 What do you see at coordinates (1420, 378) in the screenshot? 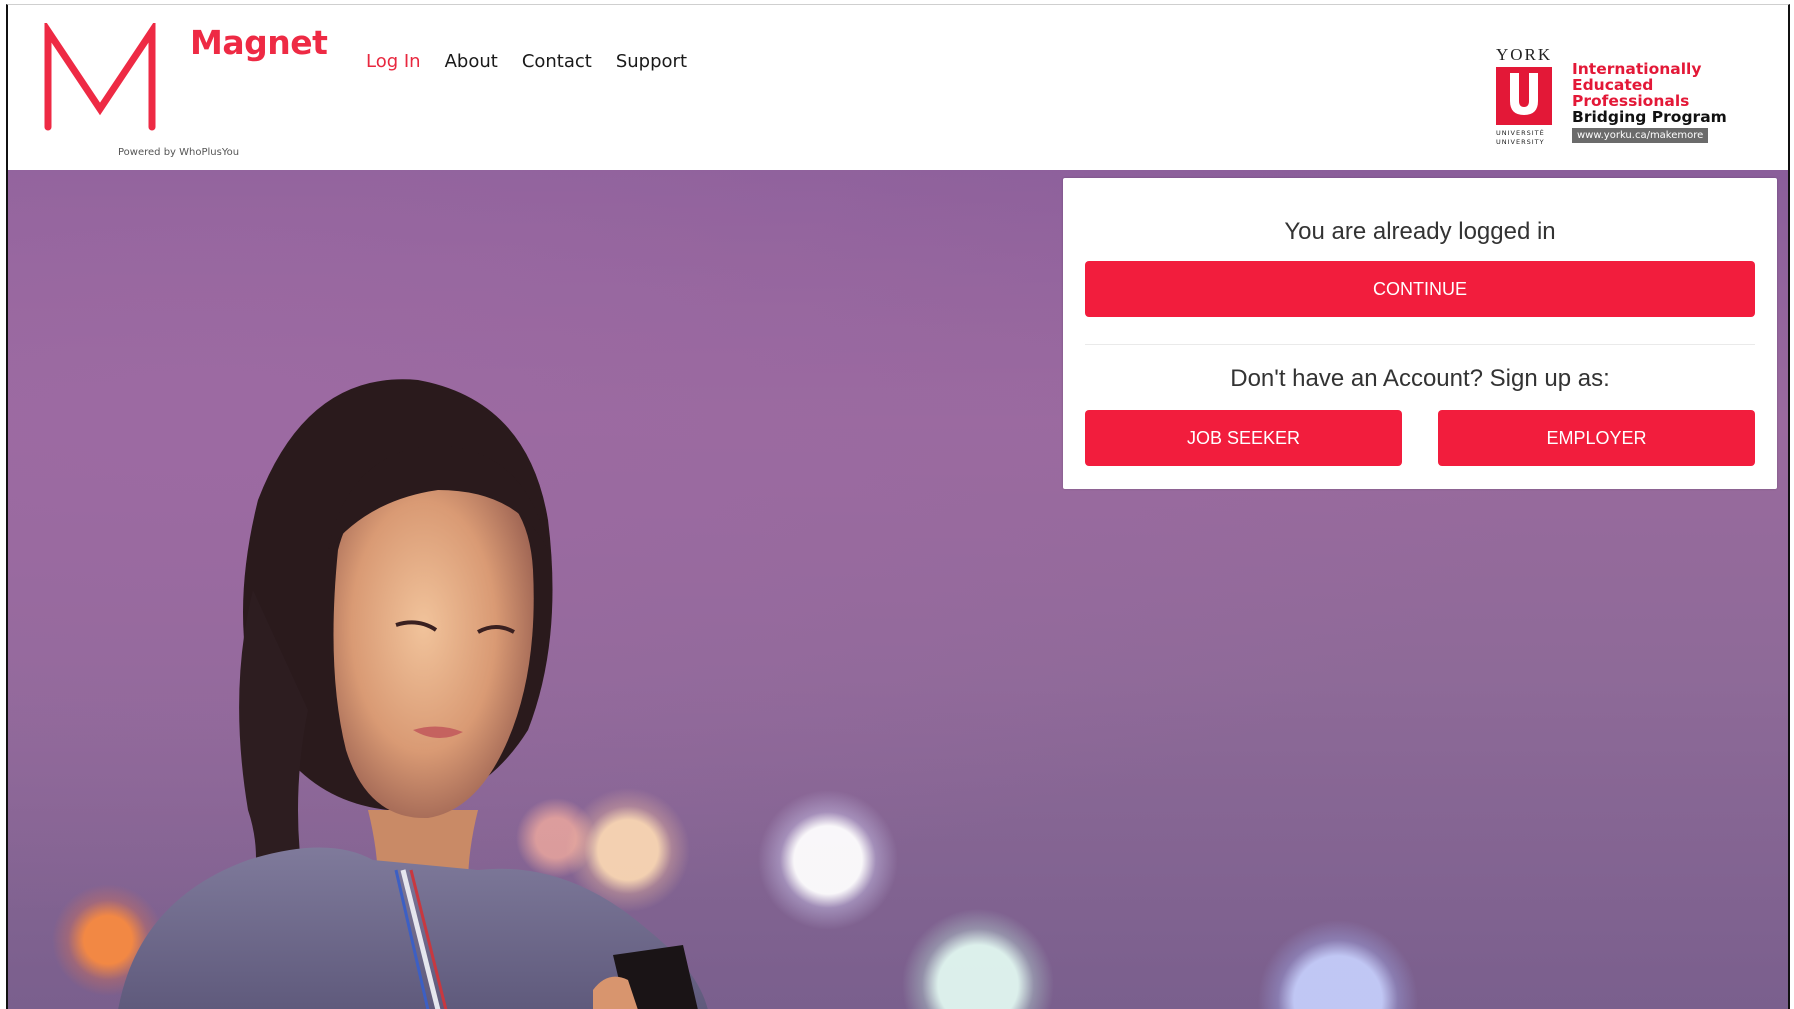
I see `signup-prompt: Don't have an Account? Sign up as:` at bounding box center [1420, 378].